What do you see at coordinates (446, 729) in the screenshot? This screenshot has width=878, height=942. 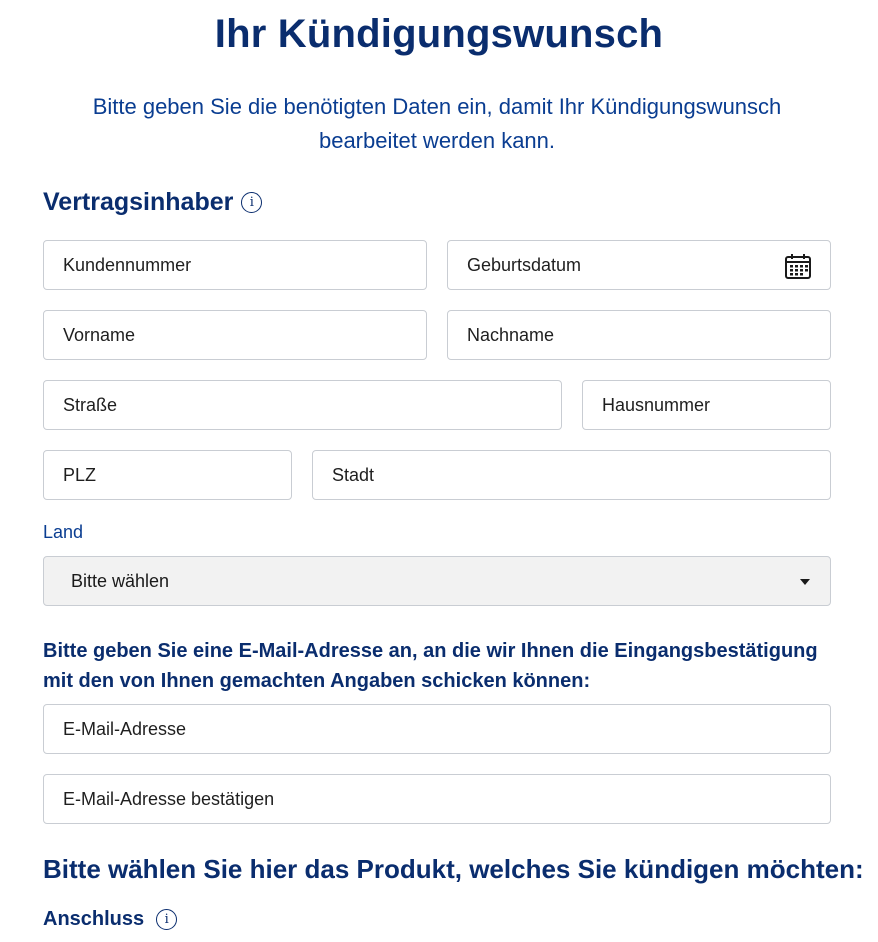 I see `email-input` at bounding box center [446, 729].